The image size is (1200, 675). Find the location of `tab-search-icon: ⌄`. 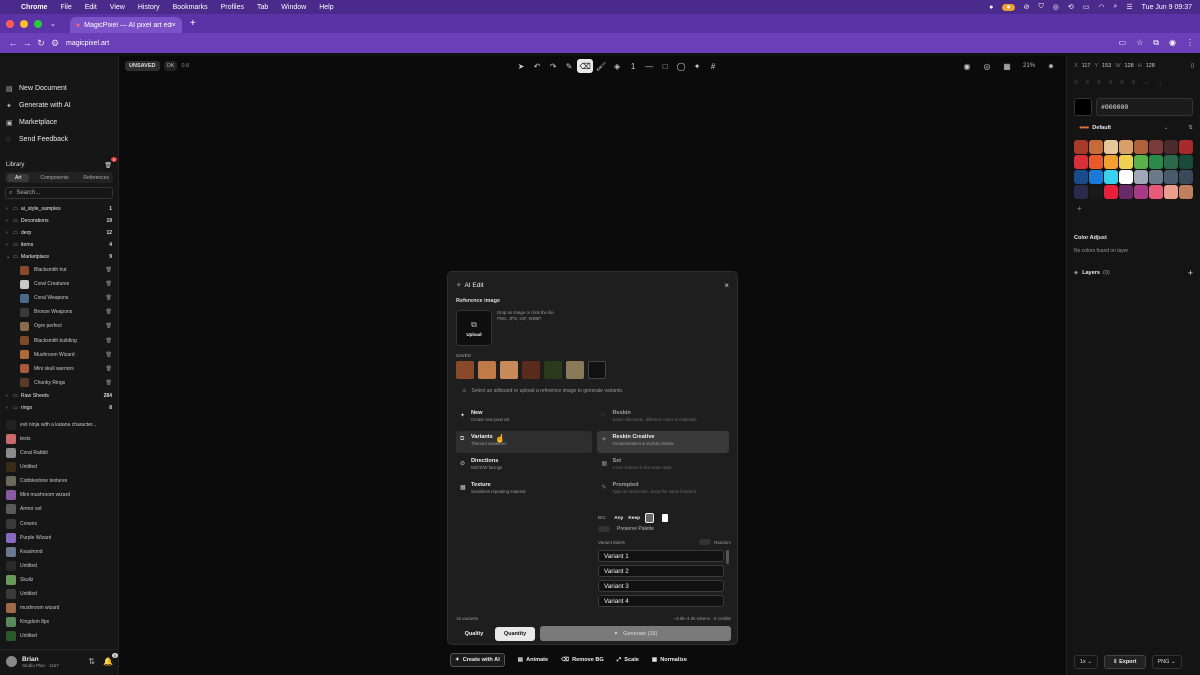

tab-search-icon: ⌄ is located at coordinates (53, 24).